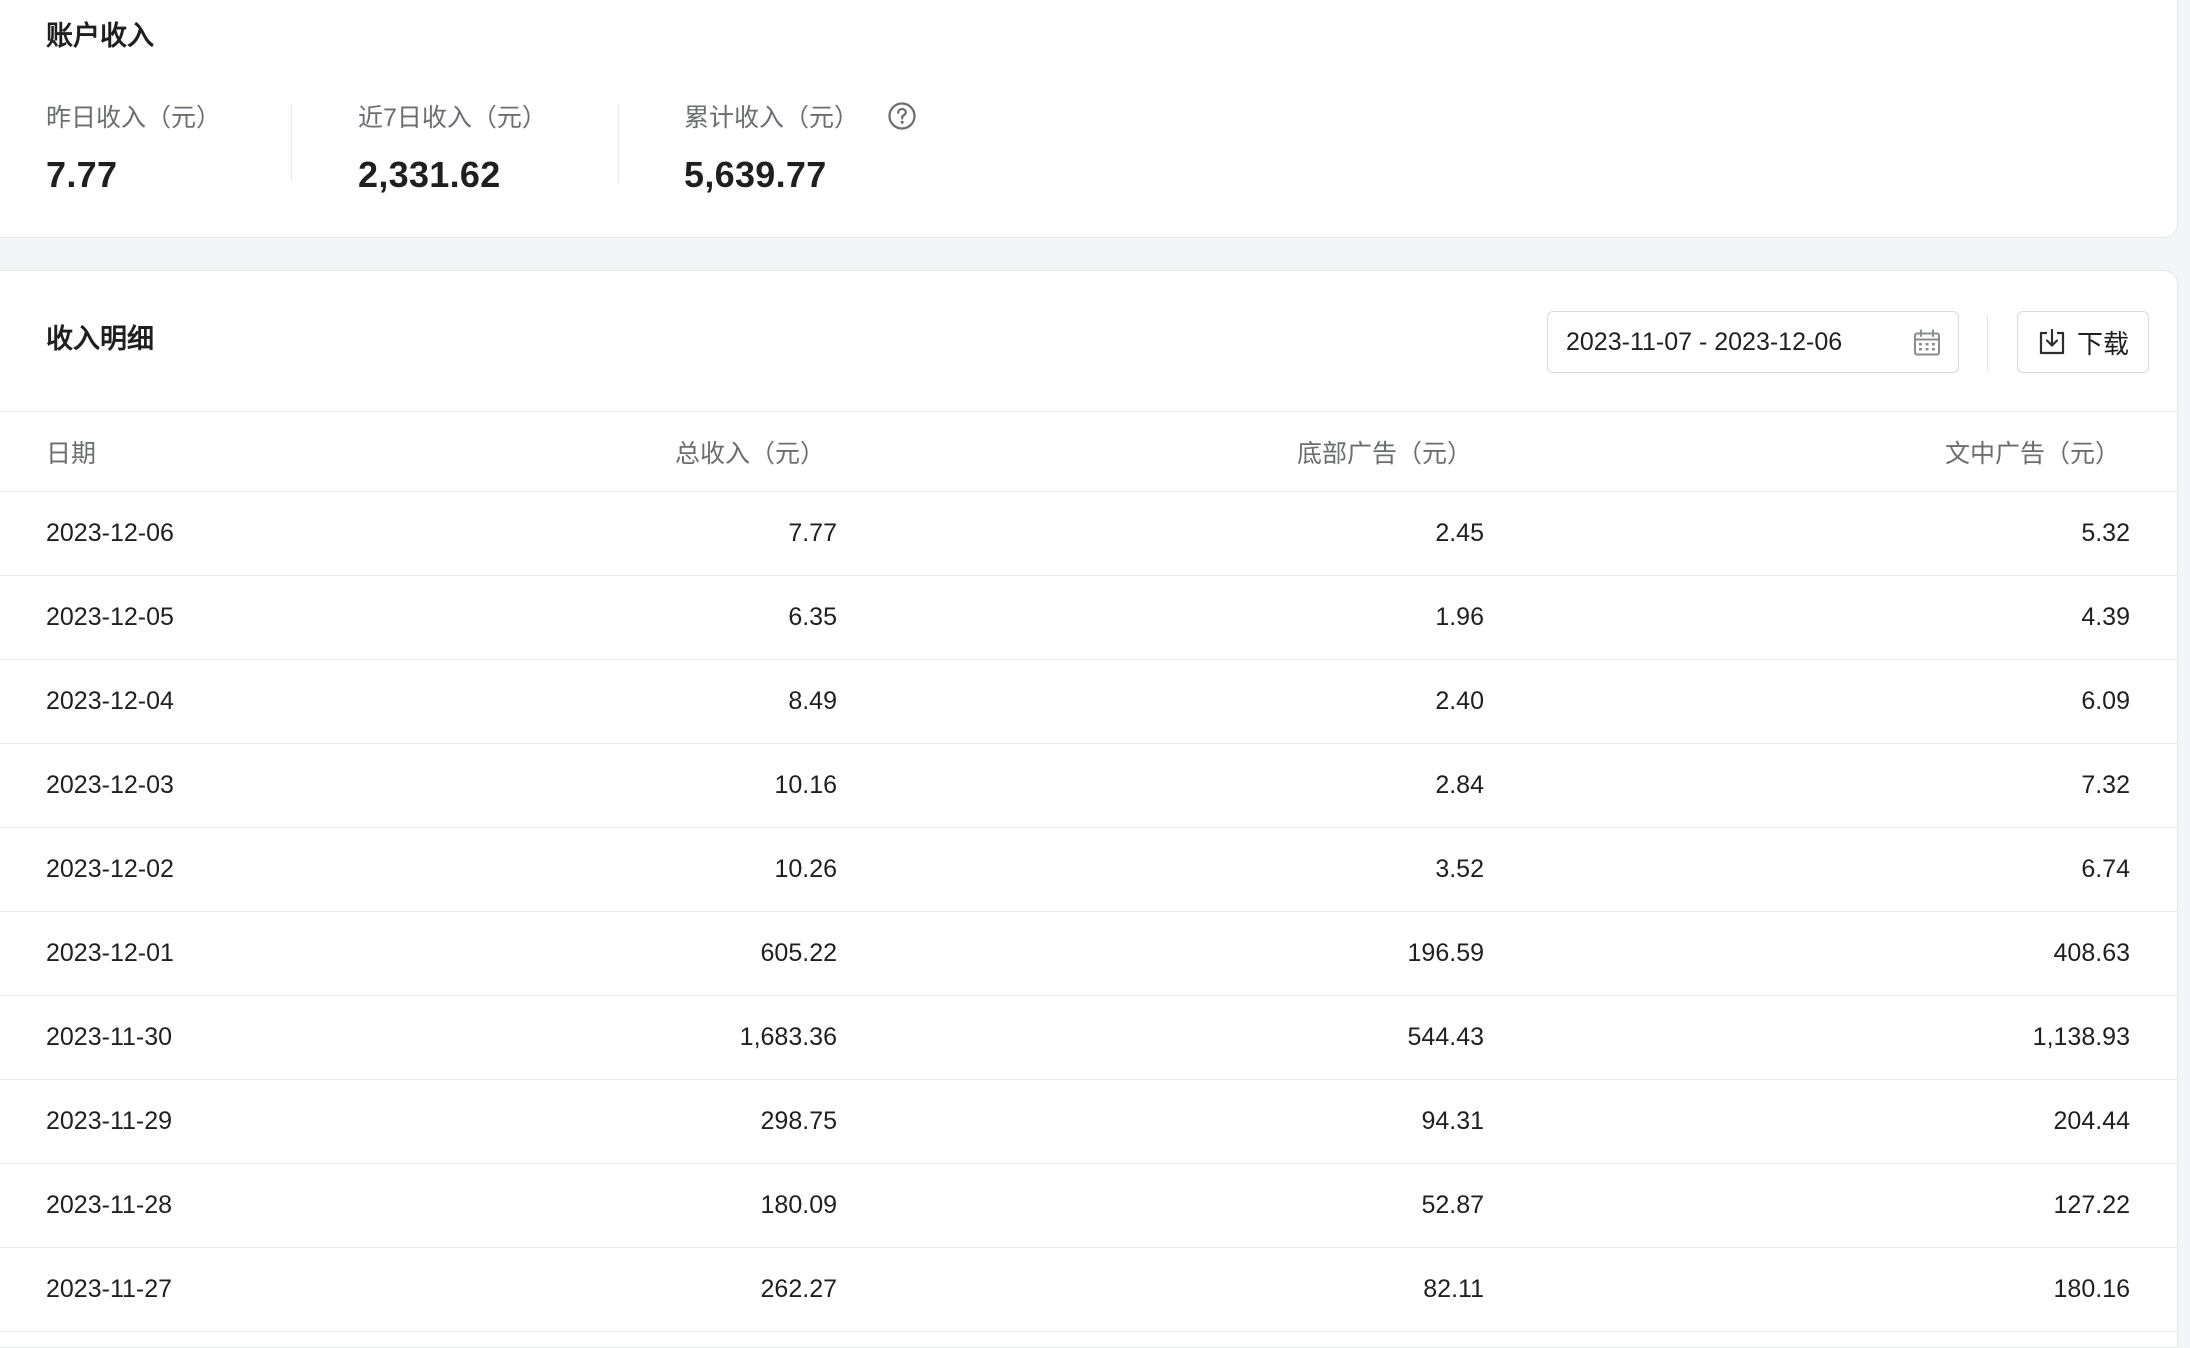 Image resolution: width=2190 pixels, height=1348 pixels. I want to click on calendar-icon, so click(1927, 342).